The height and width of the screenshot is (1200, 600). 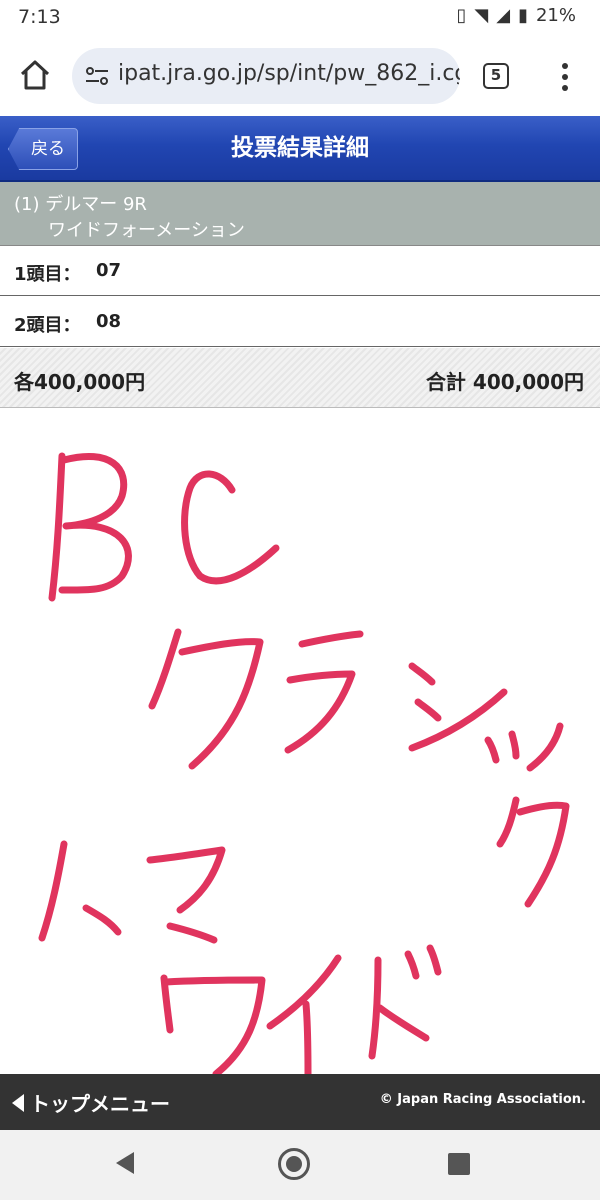 I want to click on nav-recents-icon, so click(x=459, y=1164).